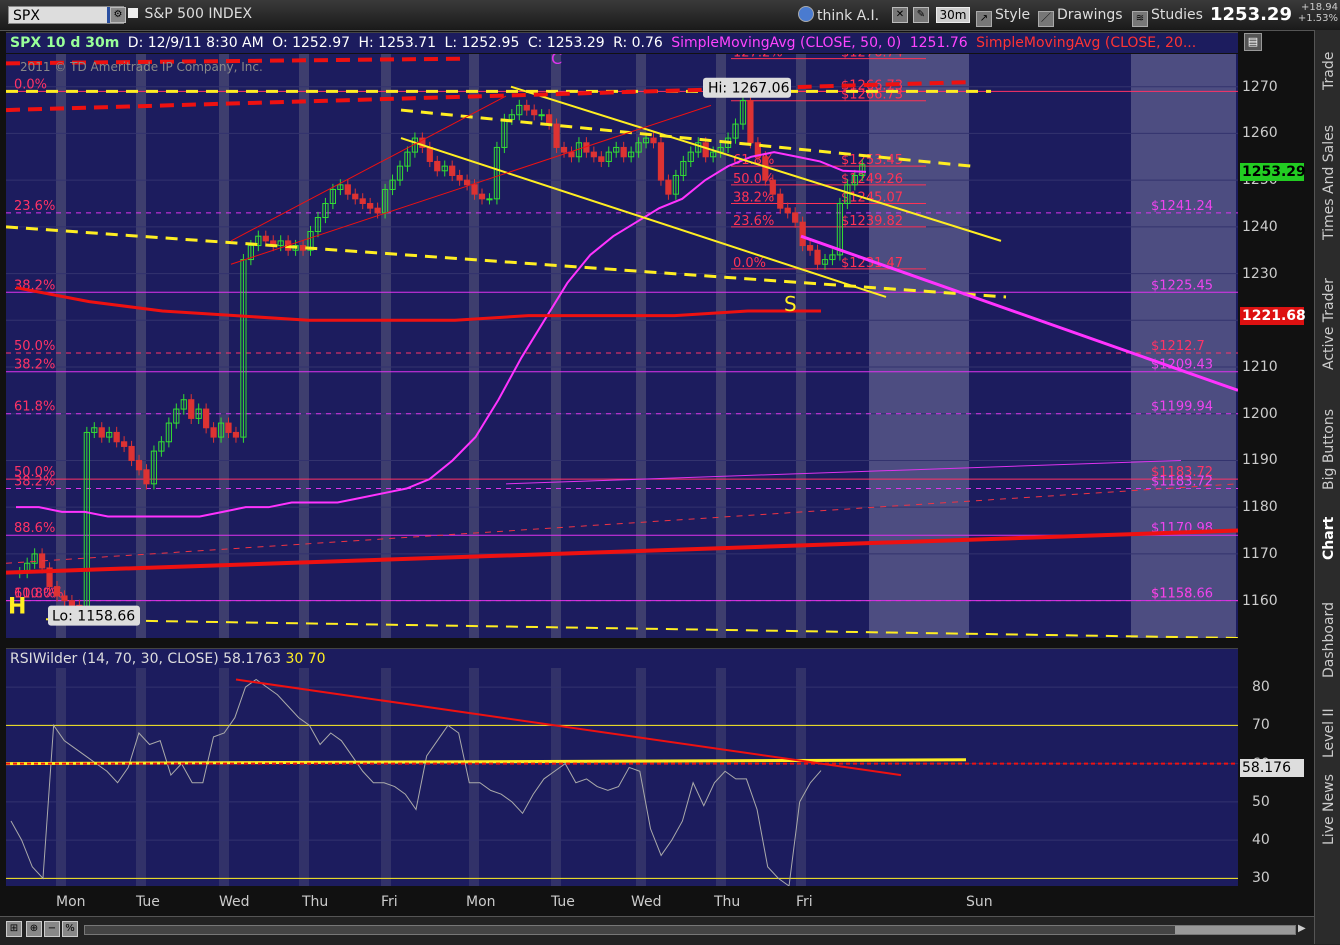 The image size is (1340, 945). What do you see at coordinates (1265, 777) in the screenshot?
I see `rsi-axis: 304050607080` at bounding box center [1265, 777].